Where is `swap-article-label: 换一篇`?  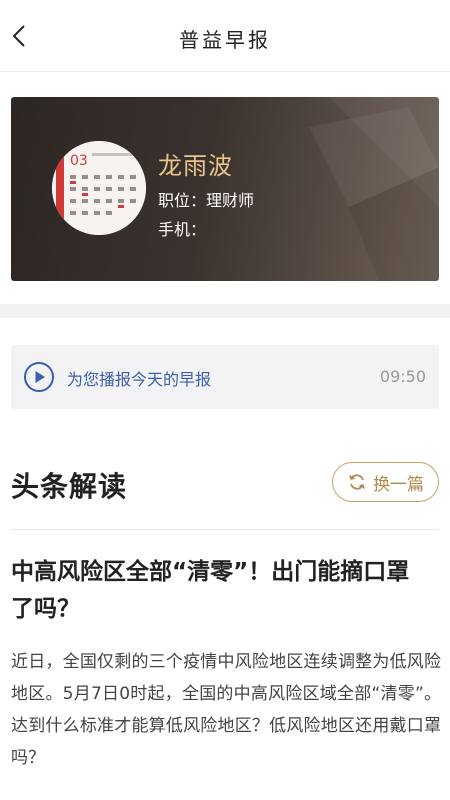 swap-article-label: 换一篇 is located at coordinates (398, 484).